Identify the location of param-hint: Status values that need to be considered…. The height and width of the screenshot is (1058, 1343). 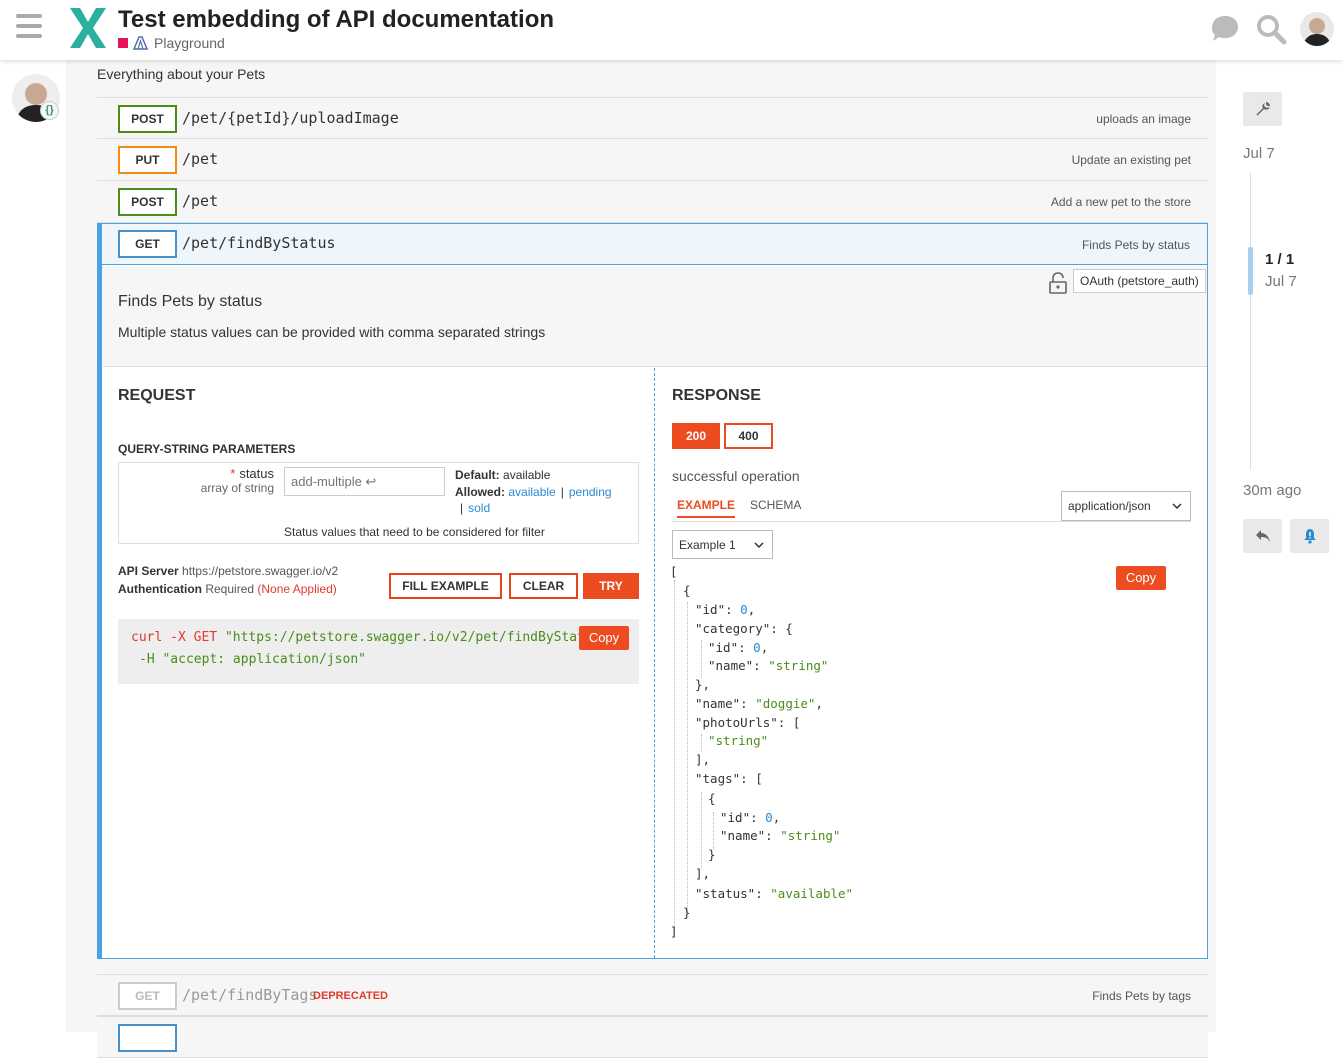
(414, 532).